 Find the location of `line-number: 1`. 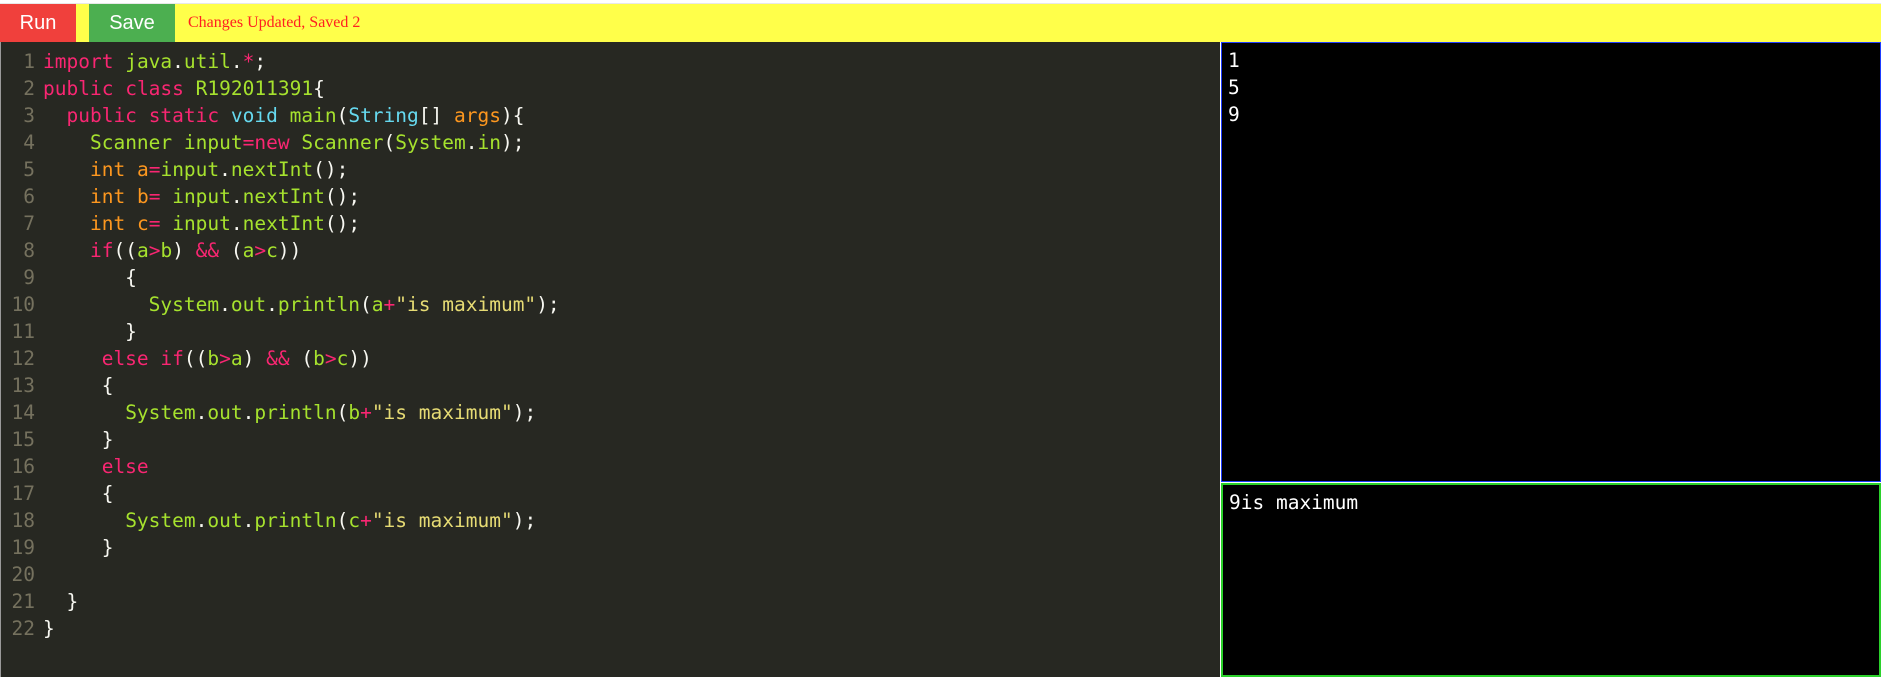

line-number: 1 is located at coordinates (29, 61).